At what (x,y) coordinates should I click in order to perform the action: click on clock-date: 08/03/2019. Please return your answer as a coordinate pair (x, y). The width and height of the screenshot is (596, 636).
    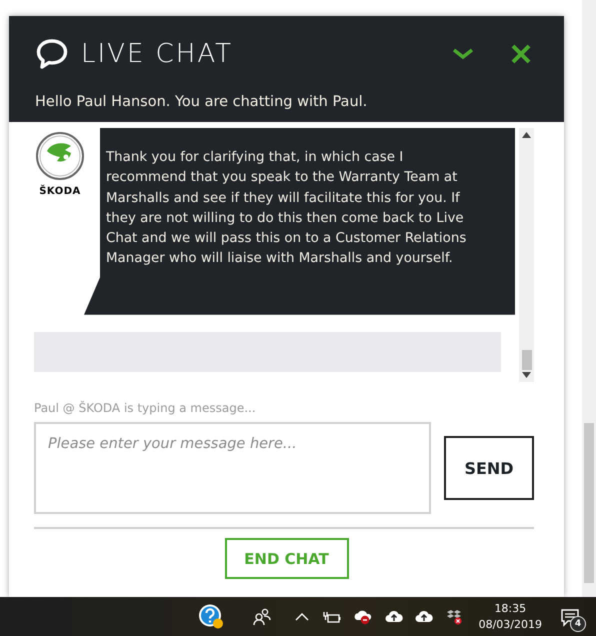
    Looking at the image, I should click on (510, 624).